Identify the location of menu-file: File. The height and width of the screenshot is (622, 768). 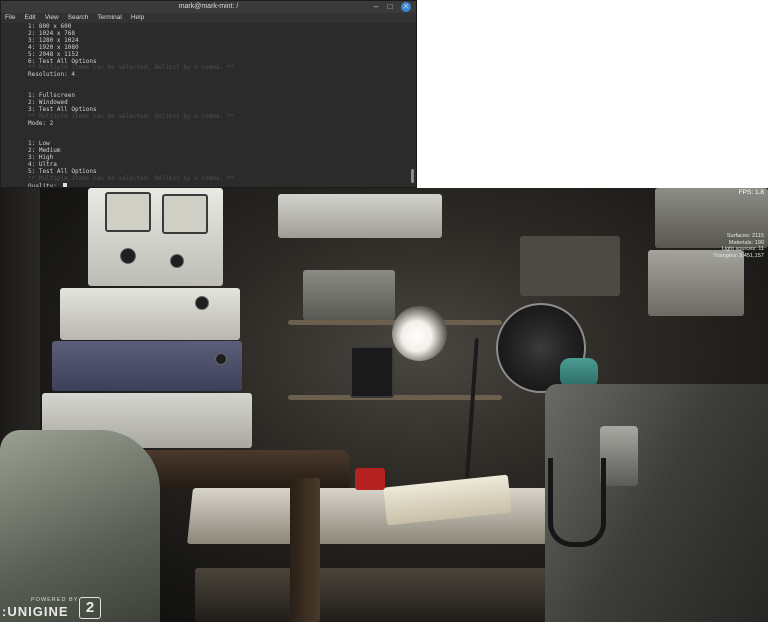
(10, 18).